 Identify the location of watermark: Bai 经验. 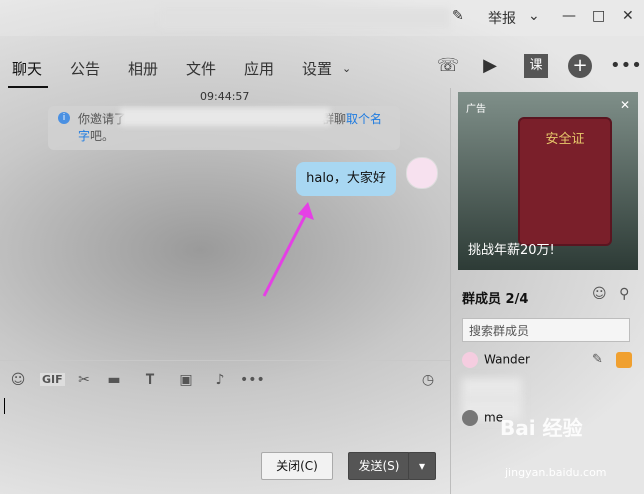
(541, 428).